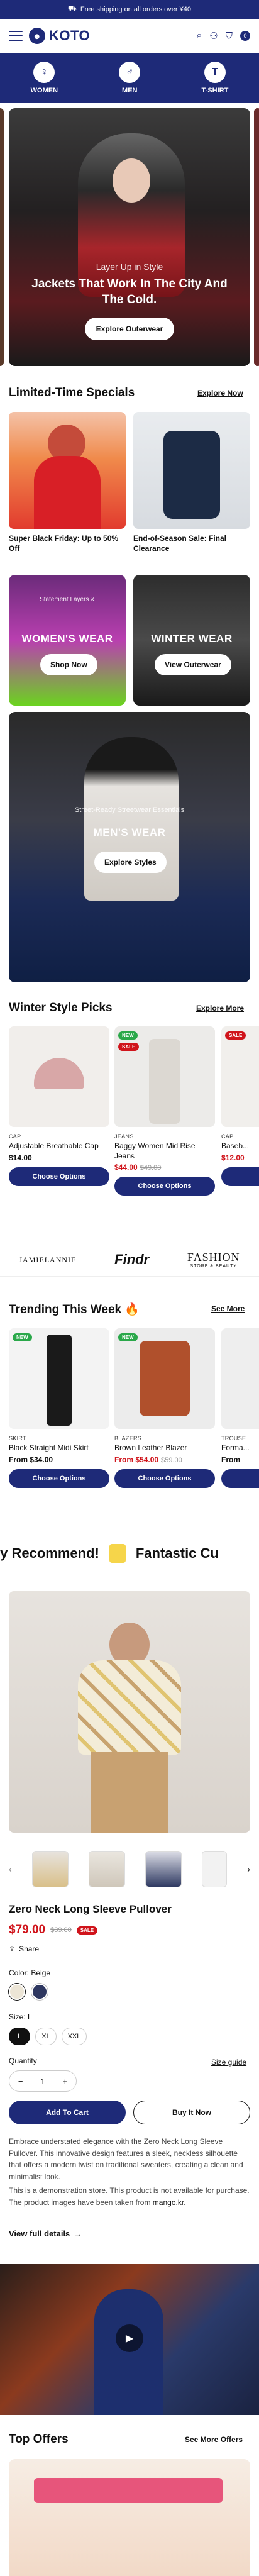  I want to click on buy-now-button: Buy It Now, so click(191, 2112).